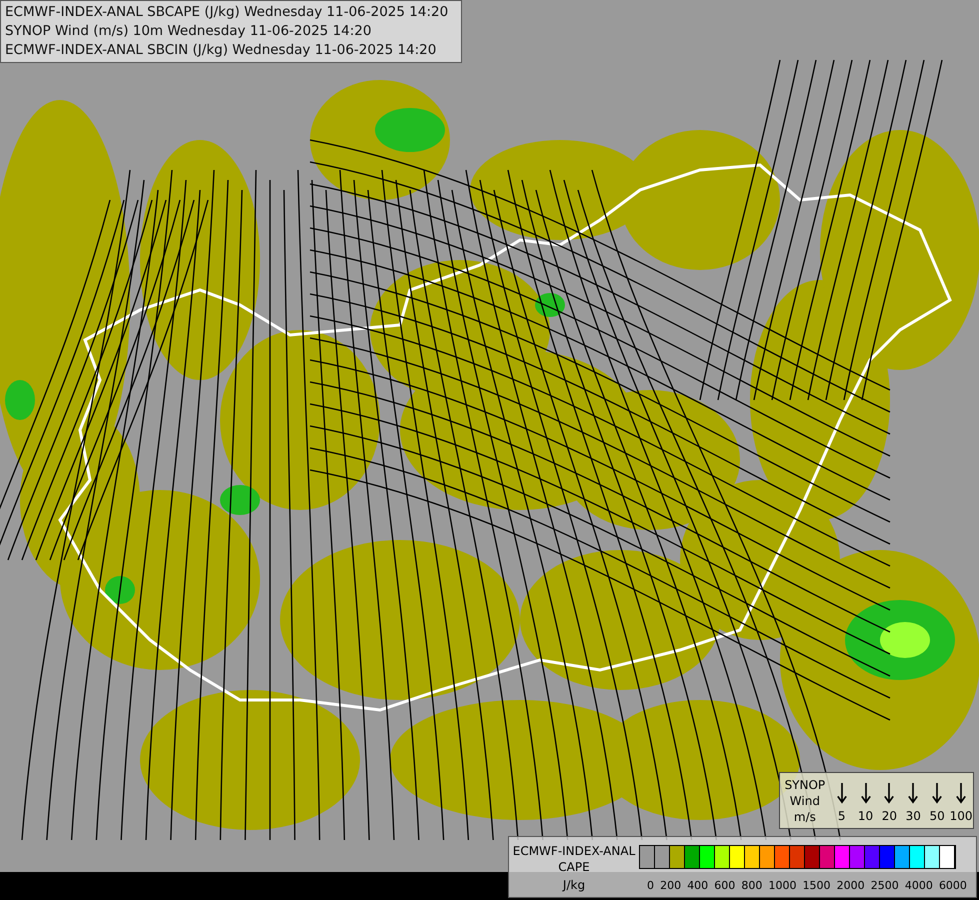 The width and height of the screenshot is (979, 900). Describe the element at coordinates (850, 885) in the screenshot. I see `scale-label: 2000` at that location.